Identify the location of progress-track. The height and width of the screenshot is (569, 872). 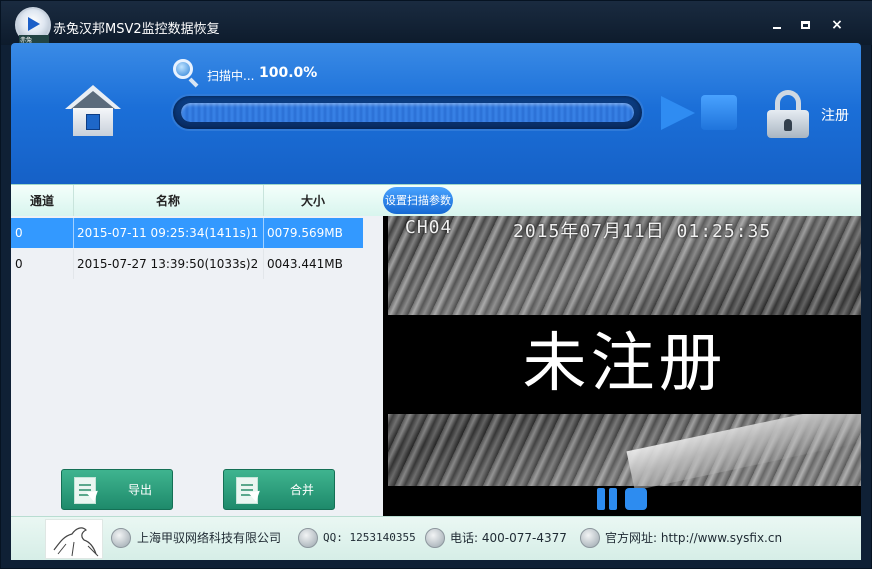
(407, 112).